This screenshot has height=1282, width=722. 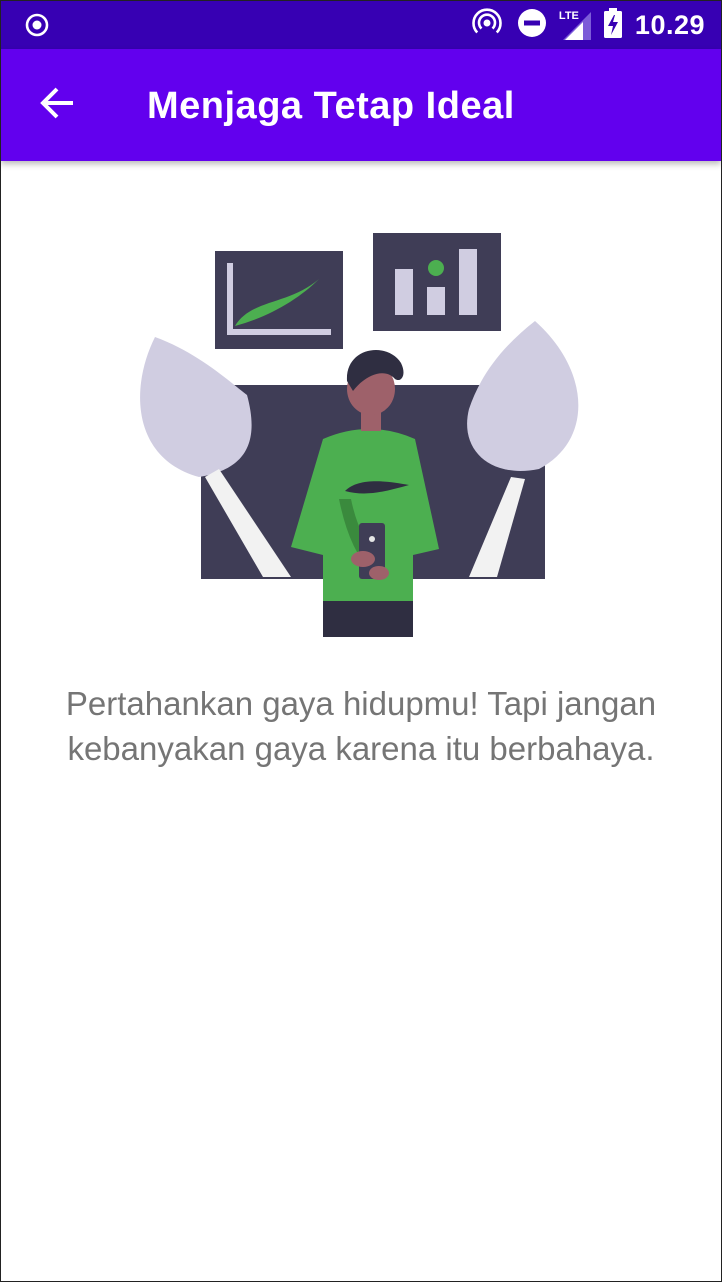 What do you see at coordinates (487, 25) in the screenshot?
I see `hotspot-icon` at bounding box center [487, 25].